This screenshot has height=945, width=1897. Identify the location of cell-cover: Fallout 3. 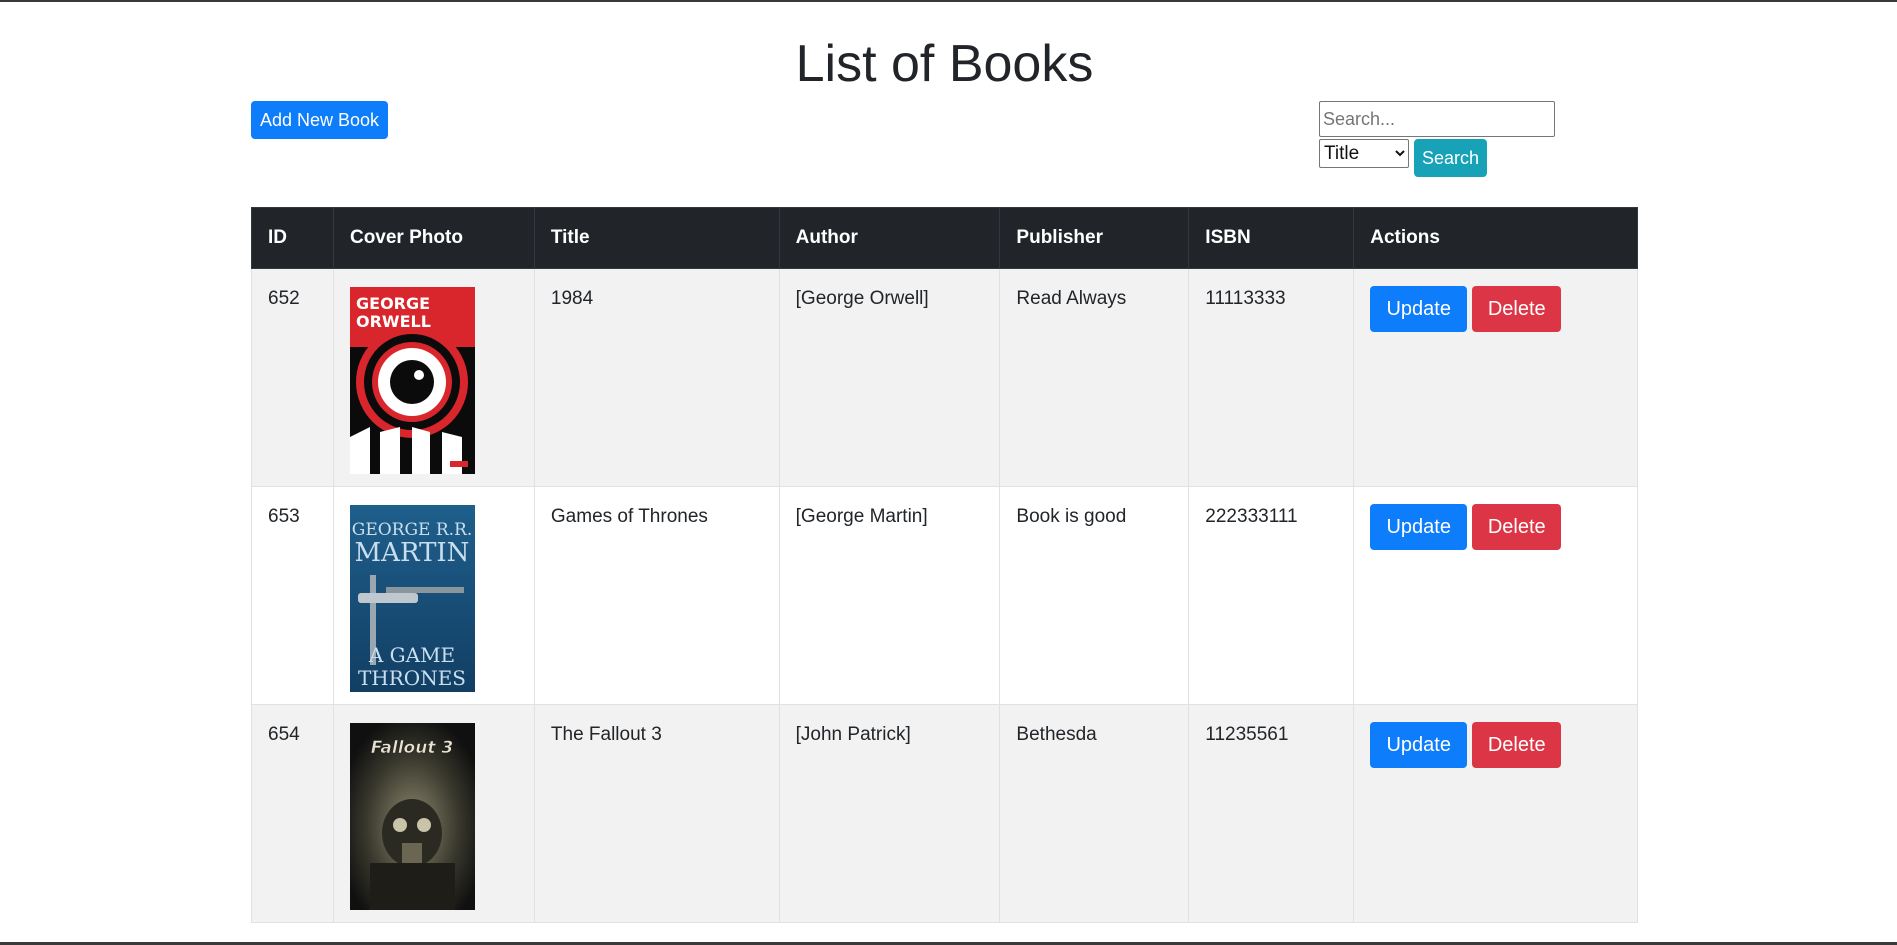
(433, 813).